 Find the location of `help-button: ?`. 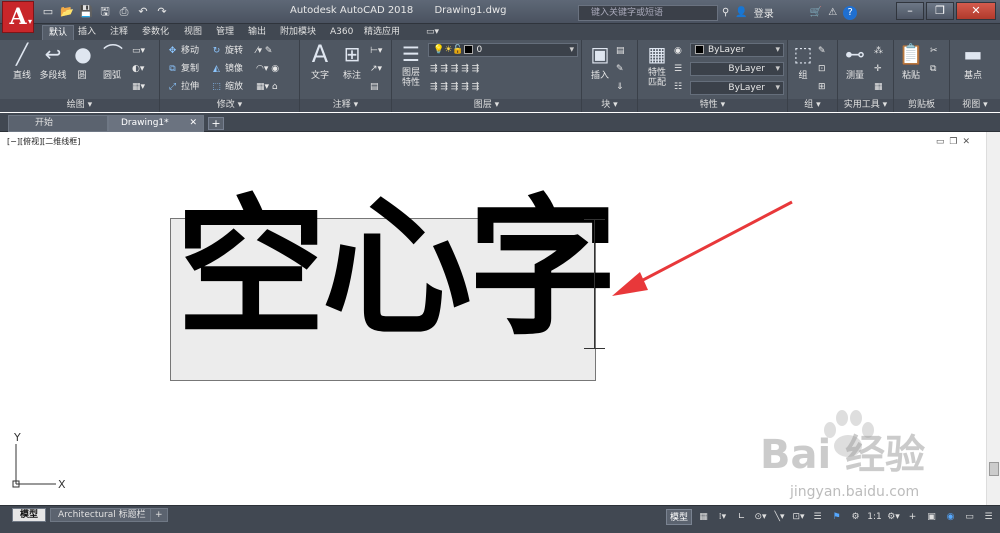

help-button: ? is located at coordinates (850, 12).